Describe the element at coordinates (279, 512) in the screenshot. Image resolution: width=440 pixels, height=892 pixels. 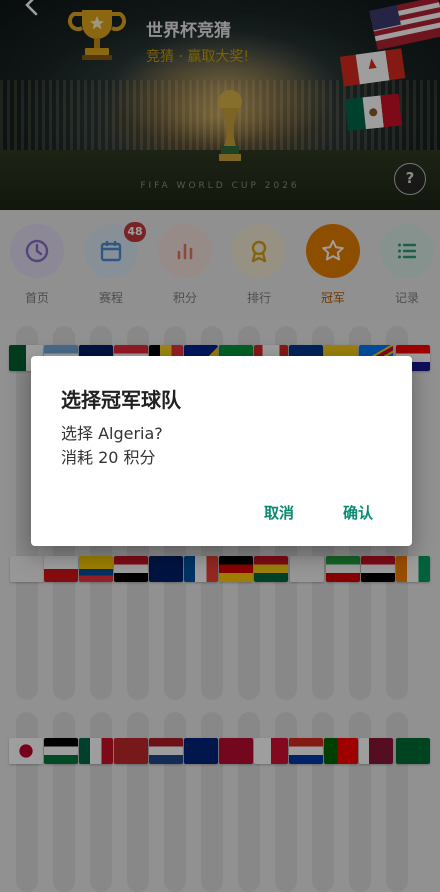
I see `cancel-button: 取消` at that location.